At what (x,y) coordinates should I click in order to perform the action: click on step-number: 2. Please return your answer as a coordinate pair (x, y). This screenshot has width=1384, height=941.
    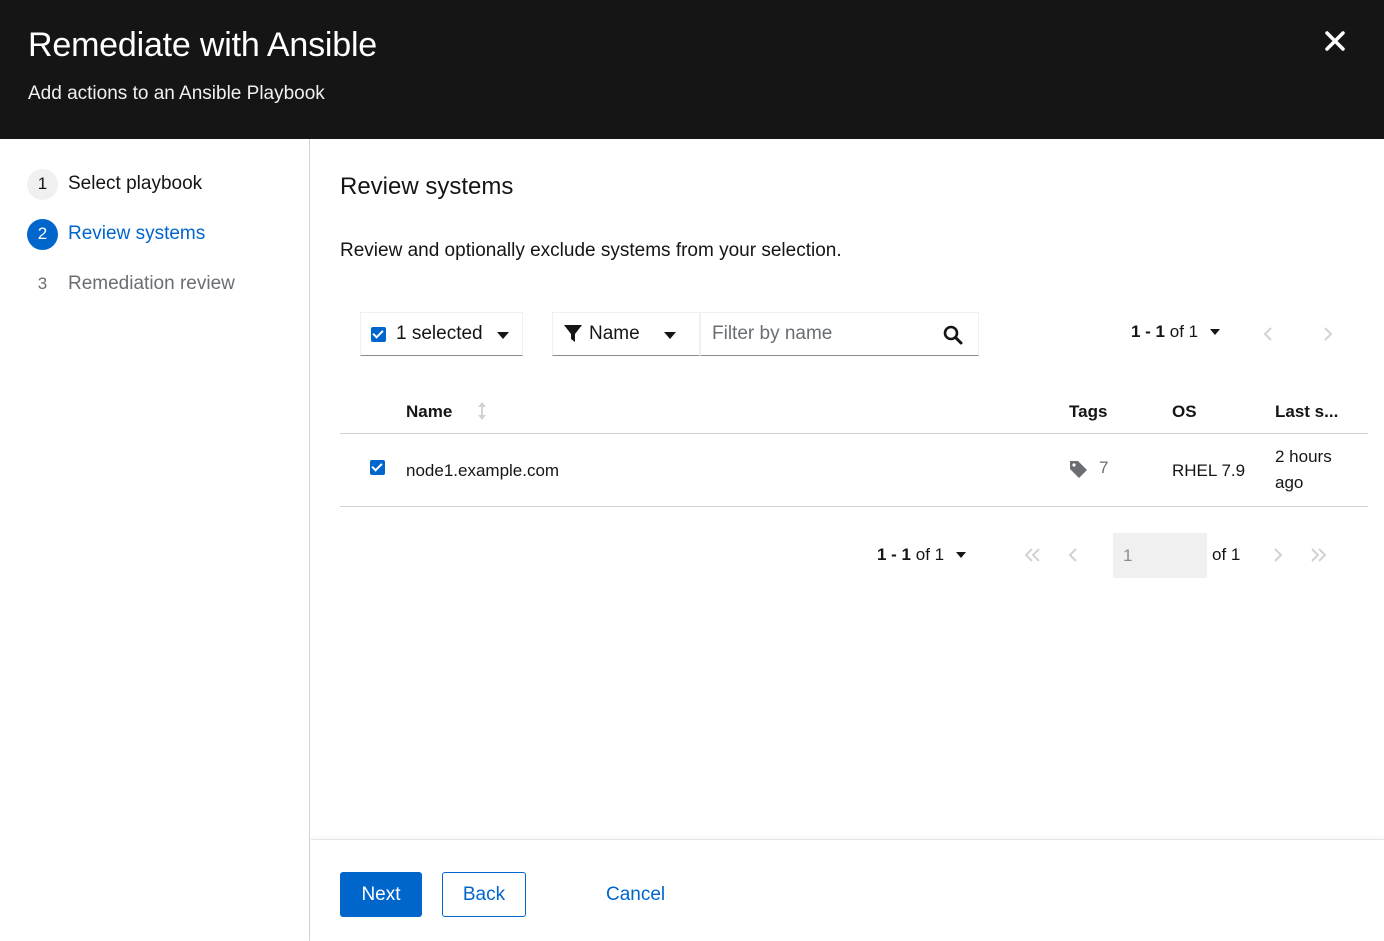
    Looking at the image, I should click on (42, 234).